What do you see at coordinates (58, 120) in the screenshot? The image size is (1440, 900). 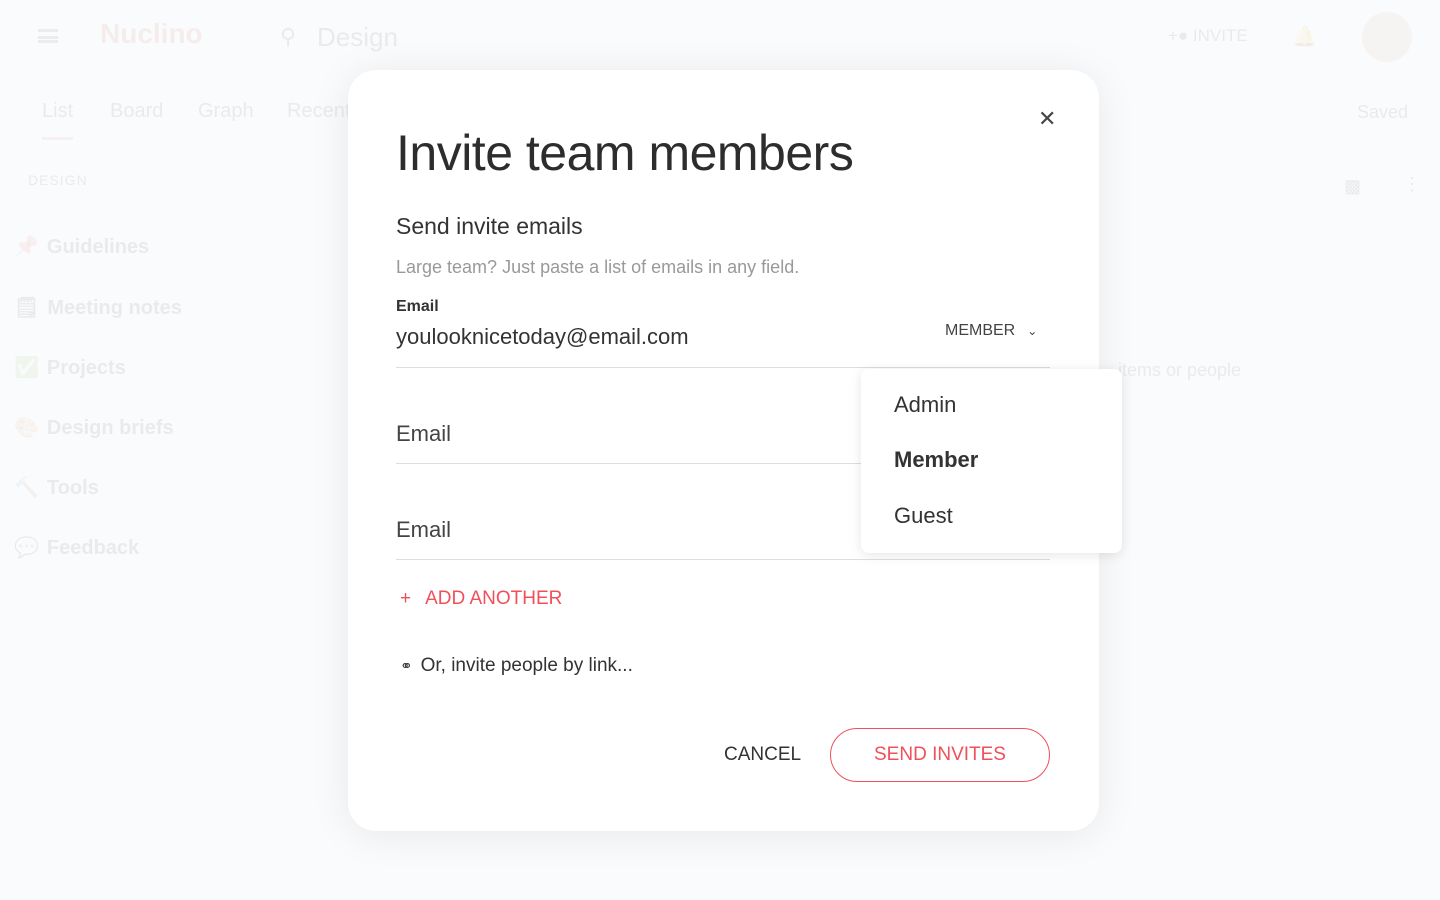 I see `tab-list: List` at bounding box center [58, 120].